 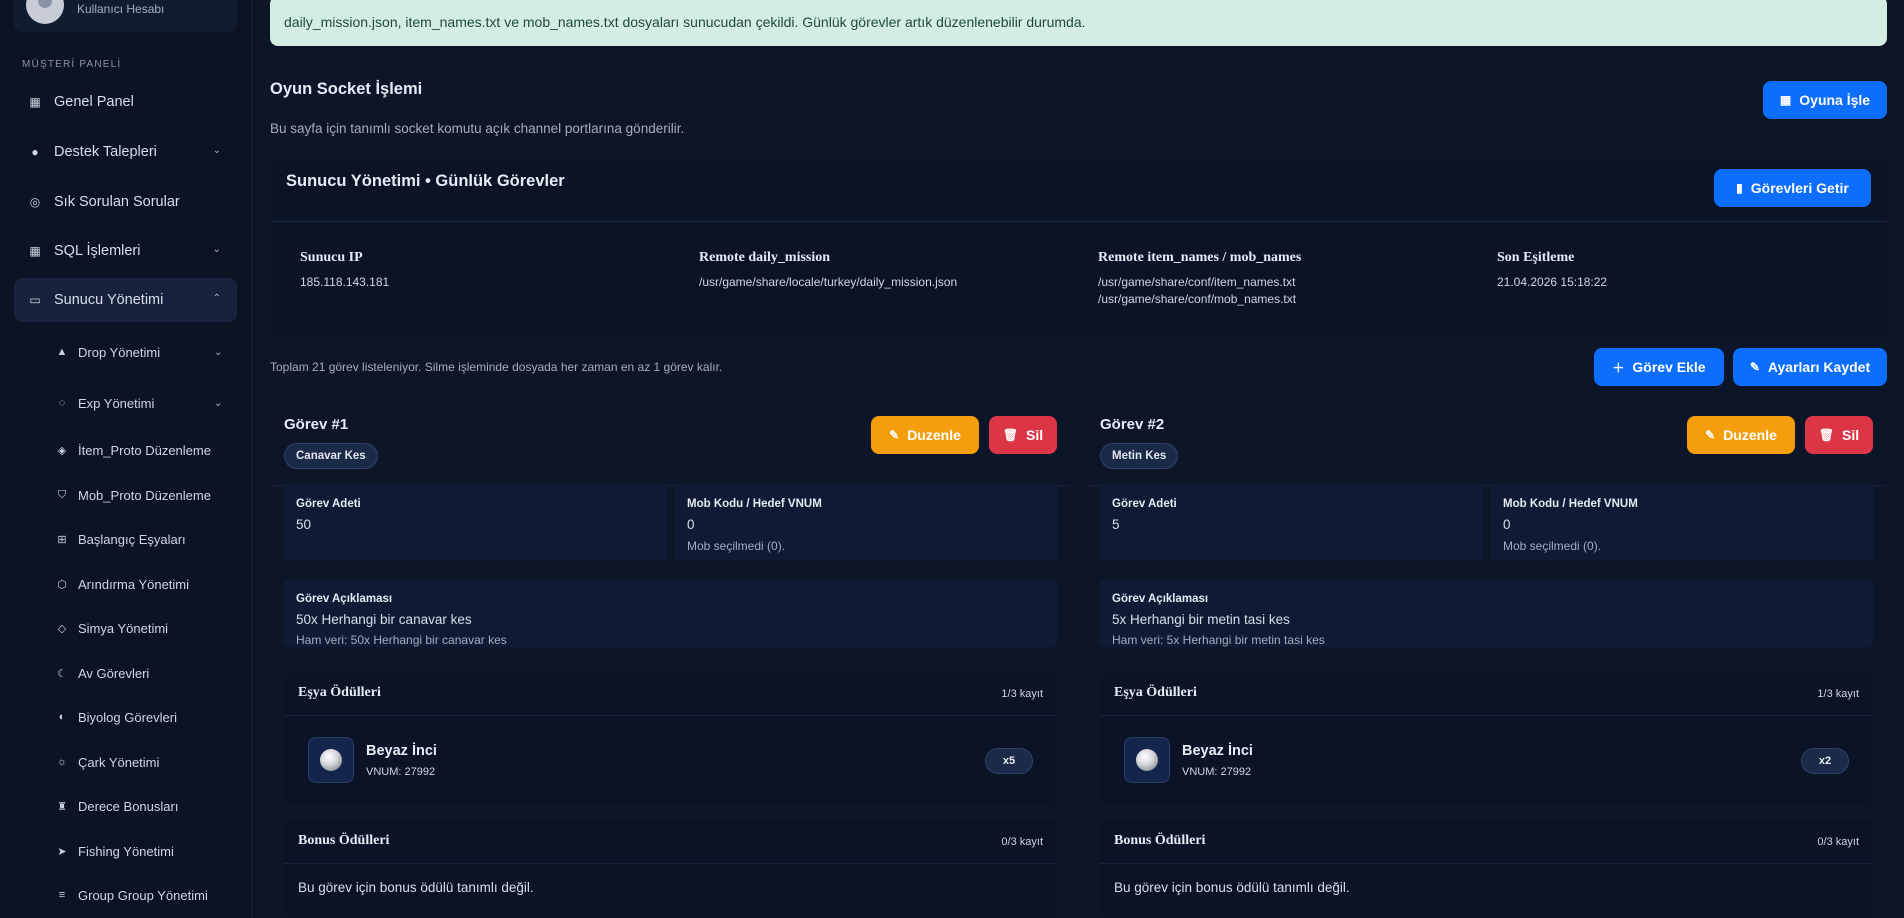 What do you see at coordinates (328, 504) in the screenshot?
I see `metric-label: Görev Adeti` at bounding box center [328, 504].